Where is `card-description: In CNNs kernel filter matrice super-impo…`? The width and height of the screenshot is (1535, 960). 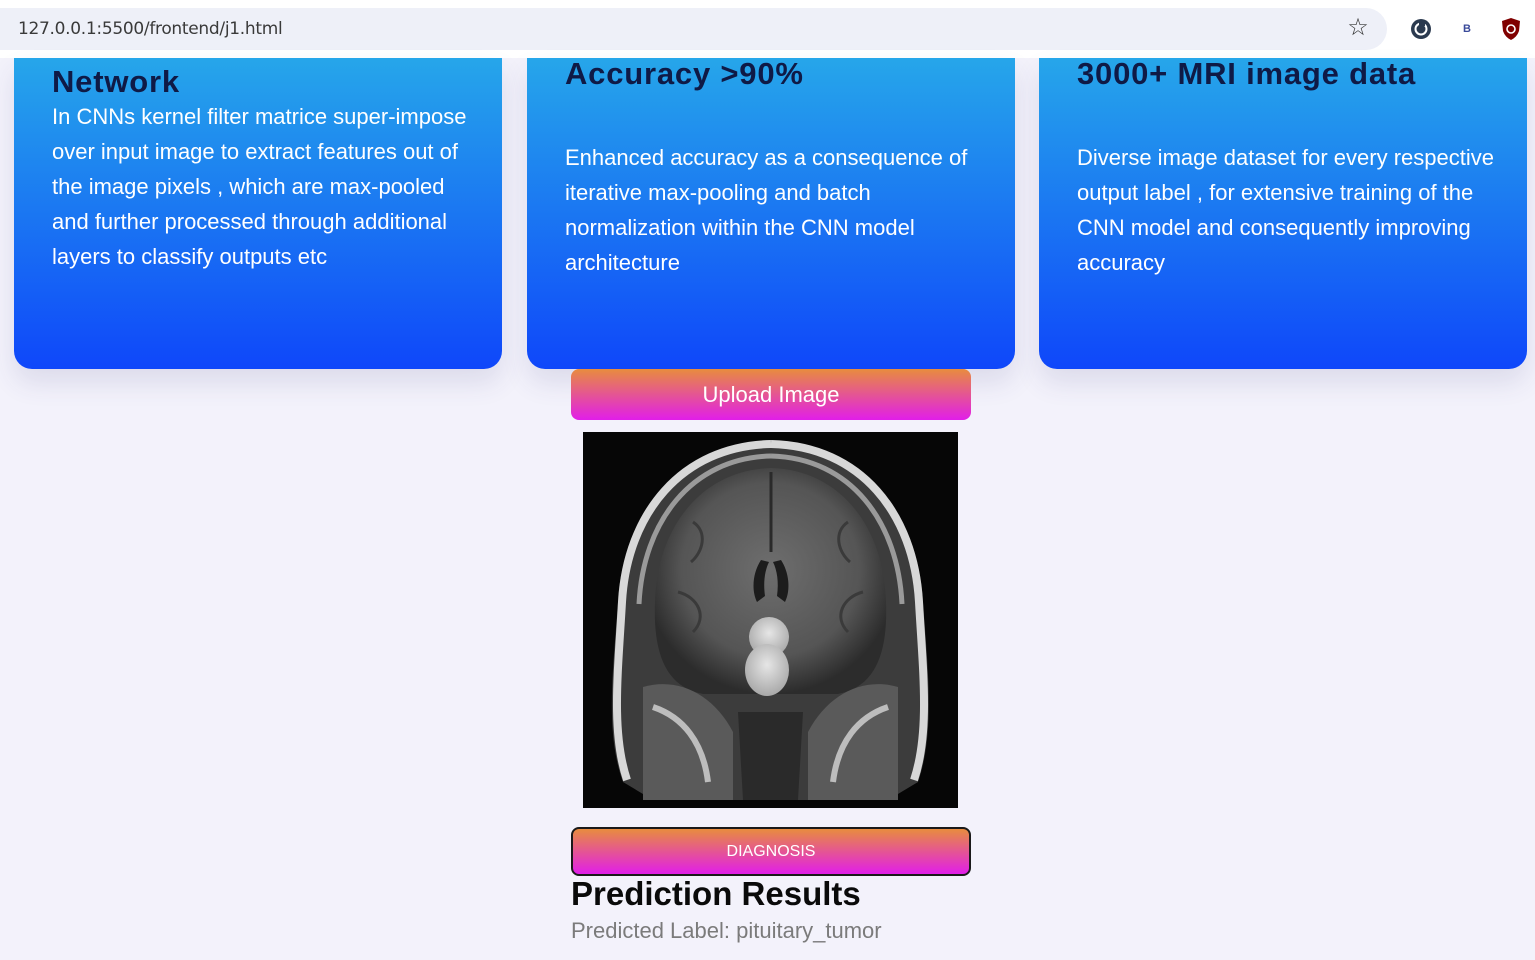 card-description: In CNNs kernel filter matrice super-impo… is located at coordinates (259, 186).